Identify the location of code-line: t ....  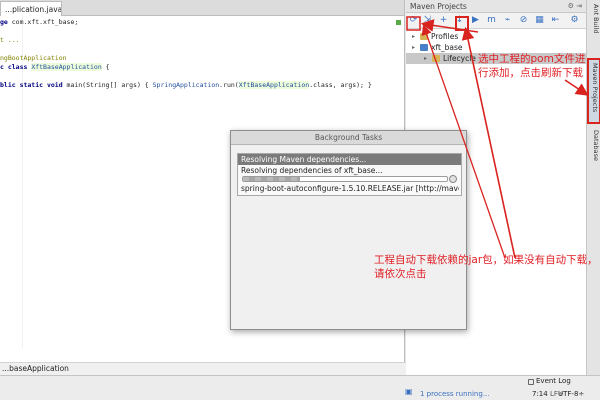
(10, 40).